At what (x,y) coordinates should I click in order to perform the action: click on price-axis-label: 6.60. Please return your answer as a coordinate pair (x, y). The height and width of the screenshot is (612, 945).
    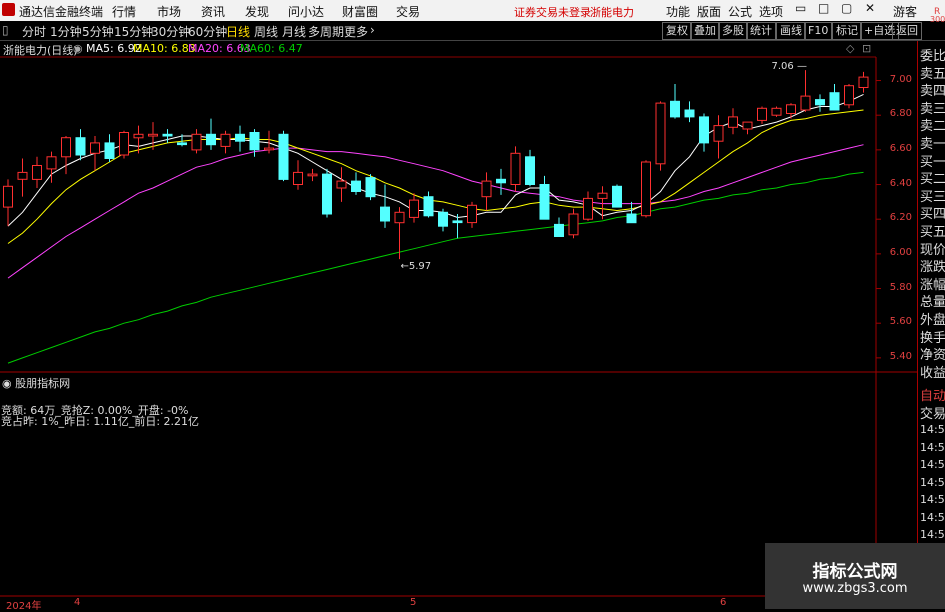
    Looking at the image, I should click on (900, 148).